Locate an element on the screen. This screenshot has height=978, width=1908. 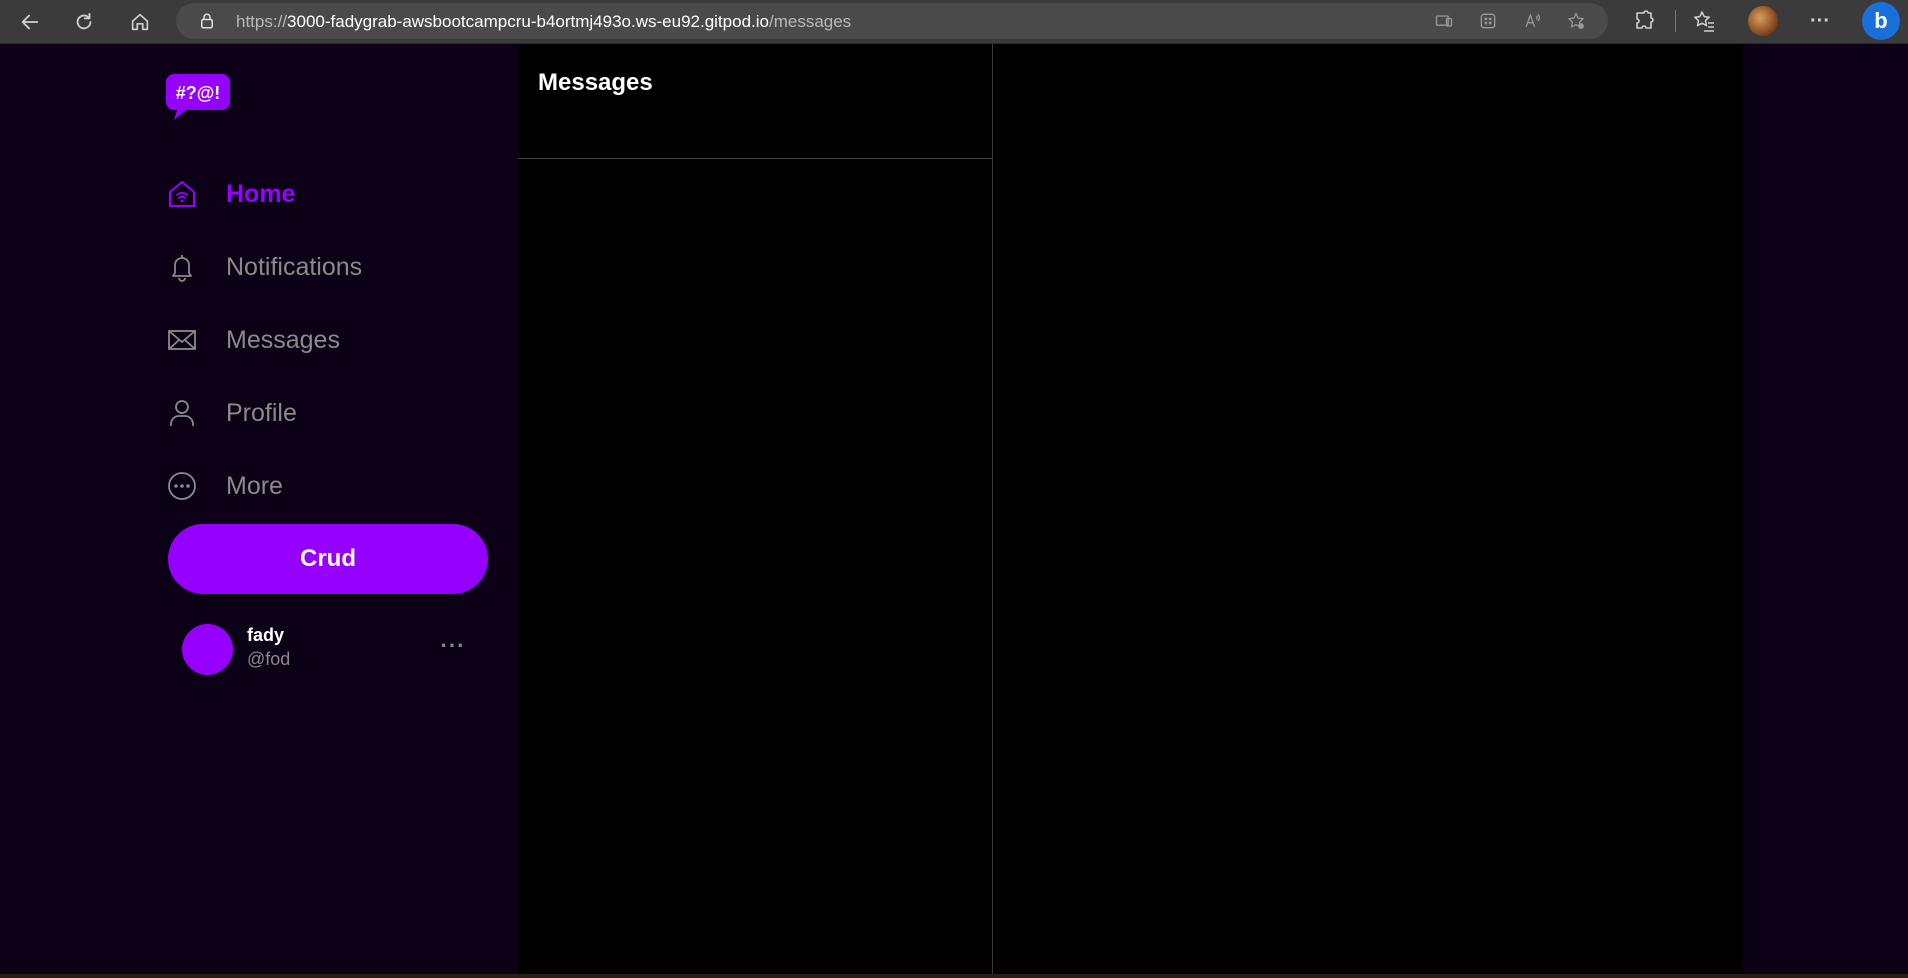
lock-icon is located at coordinates (207, 21).